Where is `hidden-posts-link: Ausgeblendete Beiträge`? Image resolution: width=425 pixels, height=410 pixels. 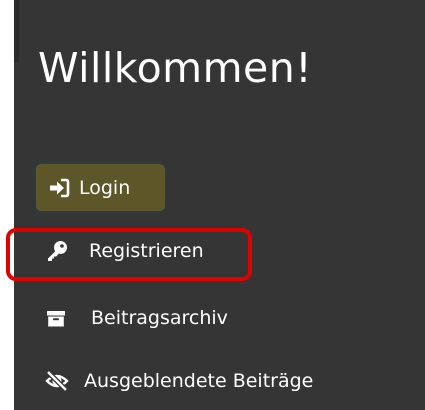
hidden-posts-link: Ausgeblendete Beiträge is located at coordinates (178, 381).